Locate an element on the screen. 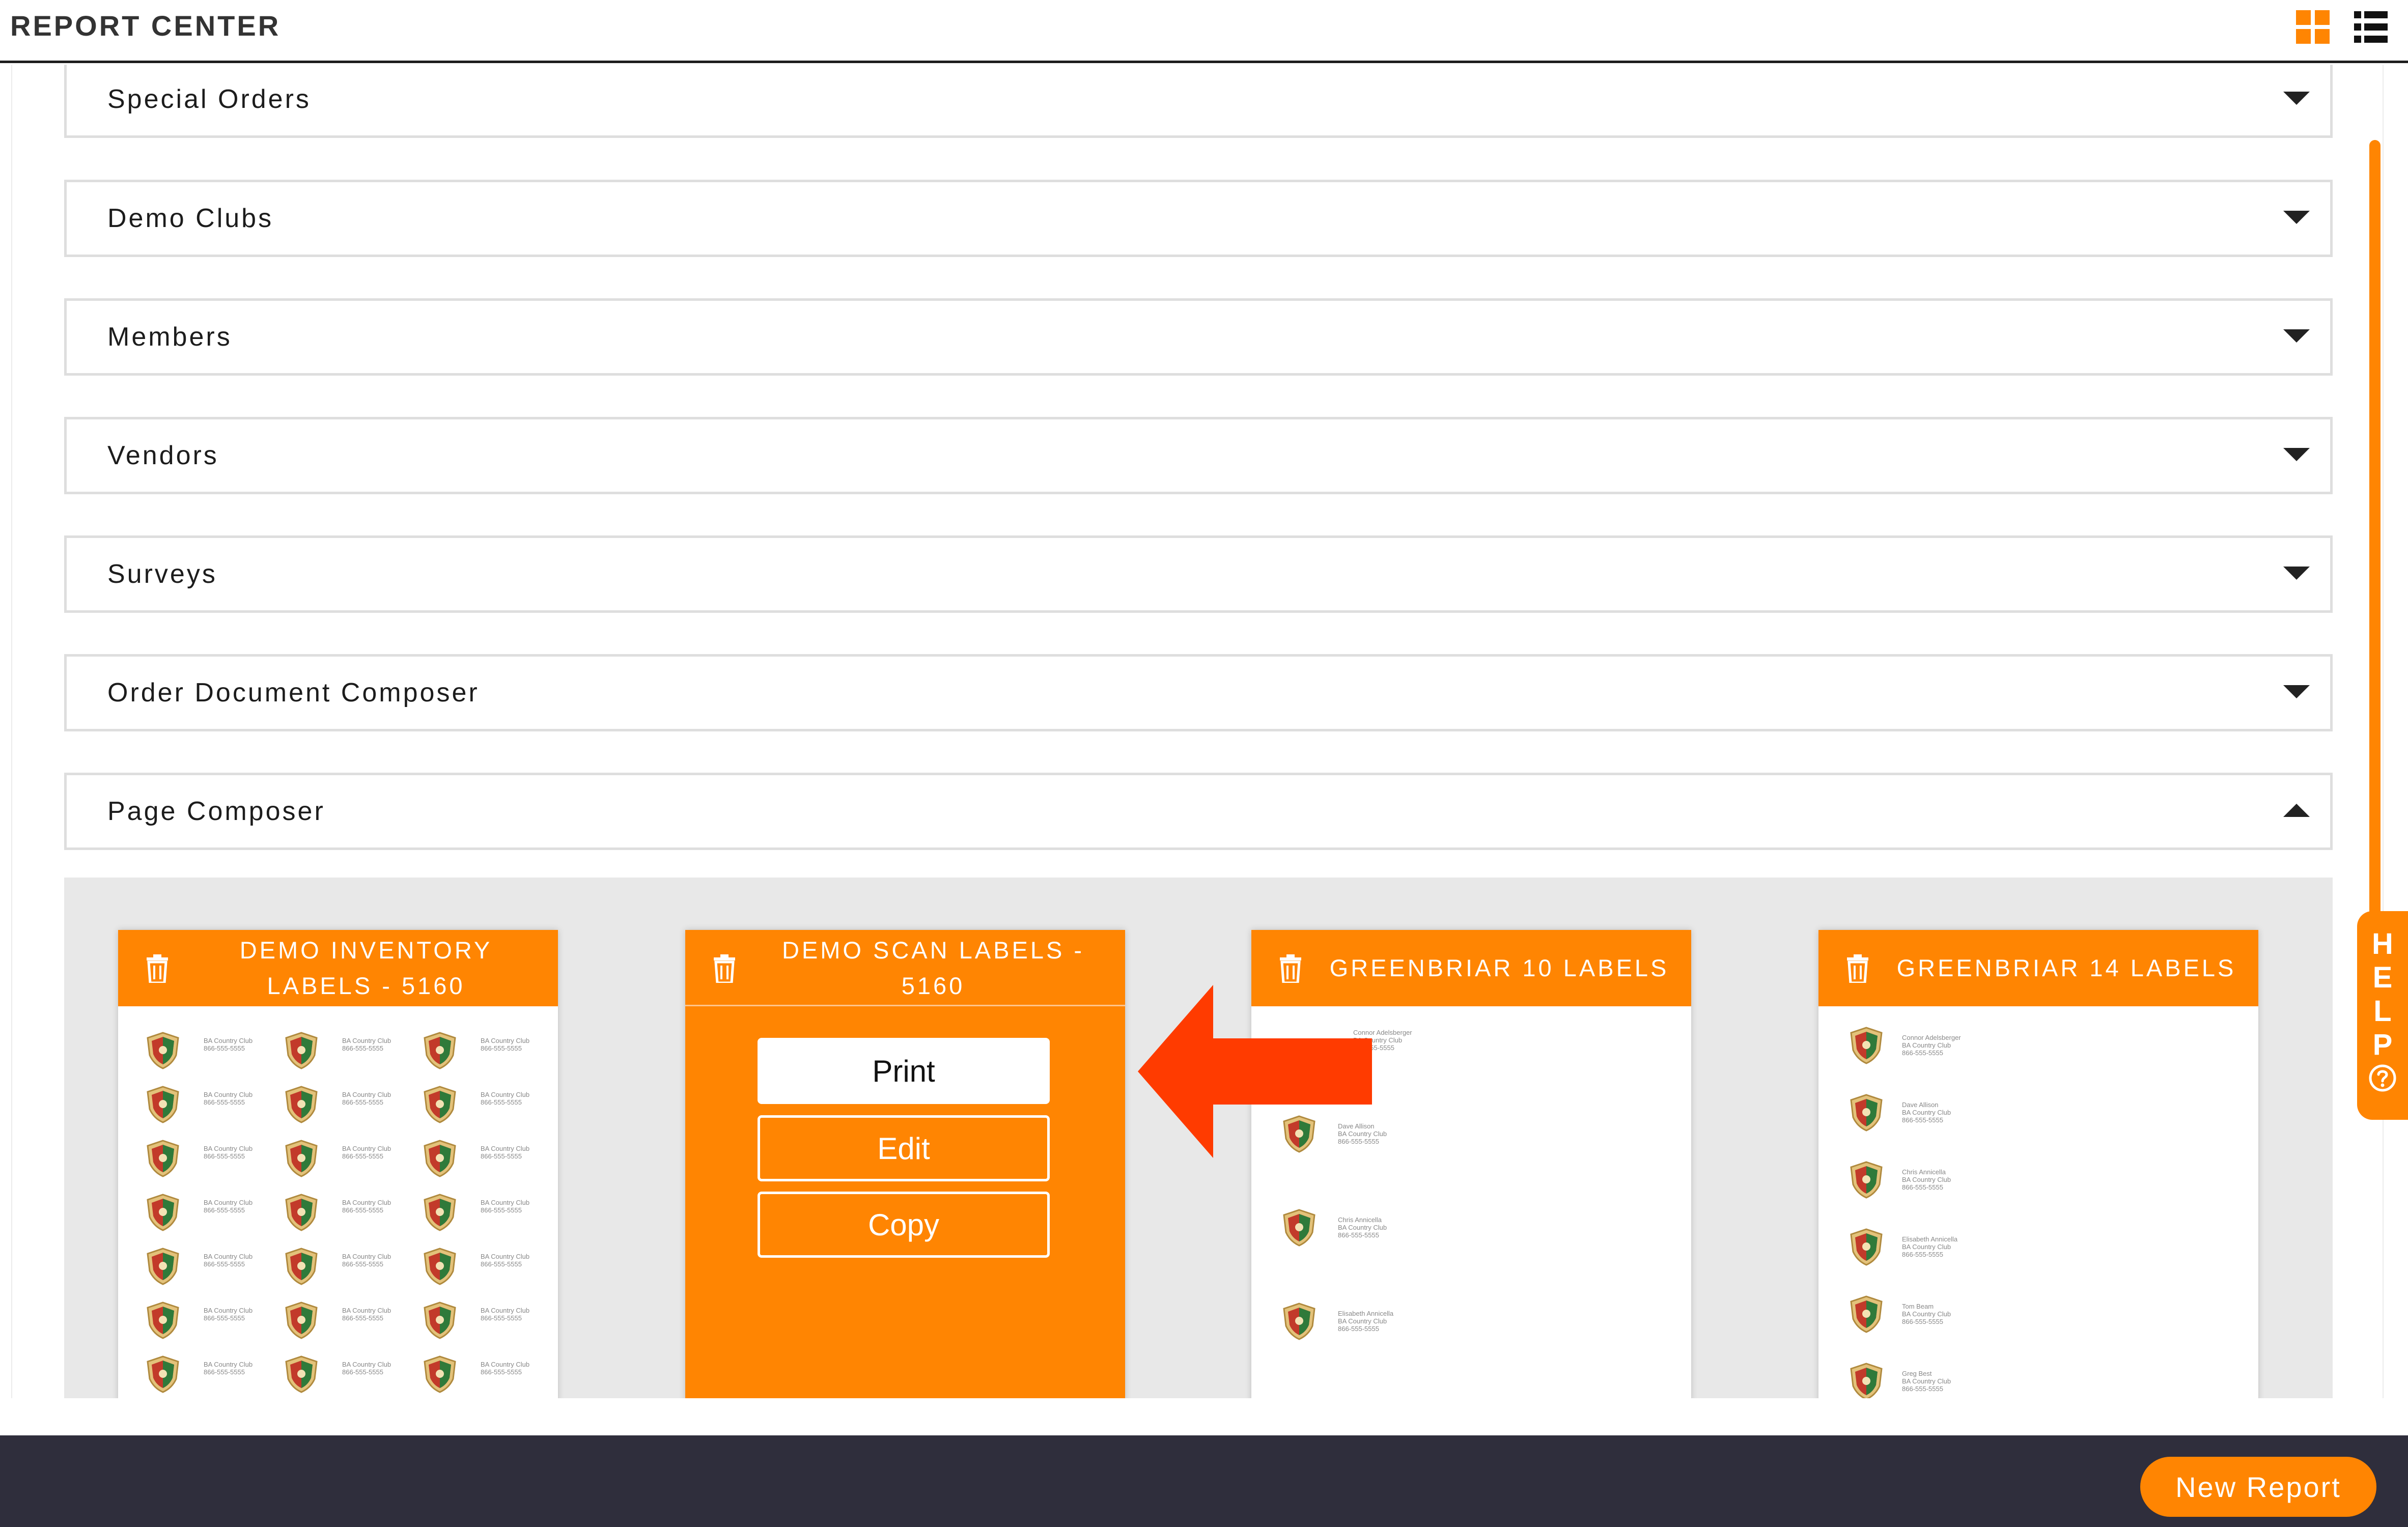 The image size is (2408, 1527). page-title: REPORT CENTER is located at coordinates (145, 26).